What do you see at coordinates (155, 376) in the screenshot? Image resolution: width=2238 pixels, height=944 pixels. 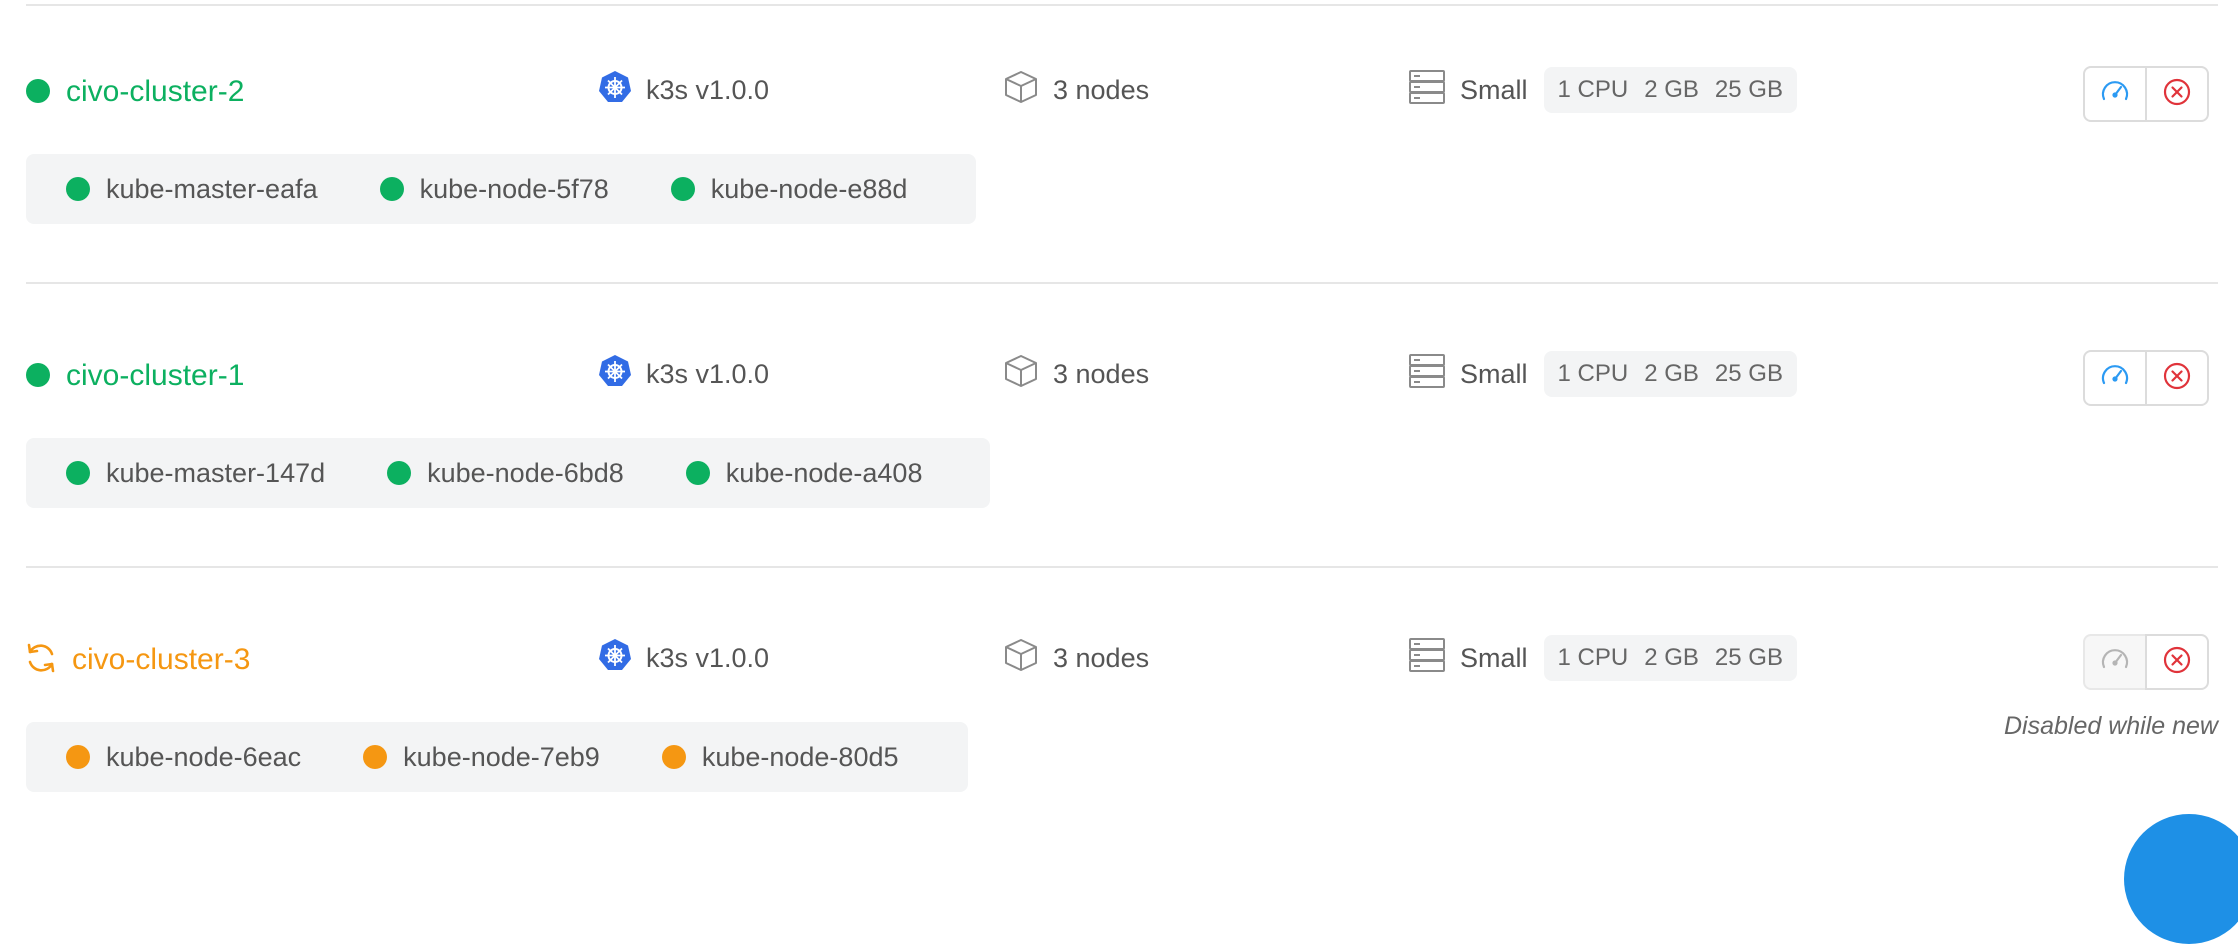 I see `cluster-name-link: civo-cluster-1` at bounding box center [155, 376].